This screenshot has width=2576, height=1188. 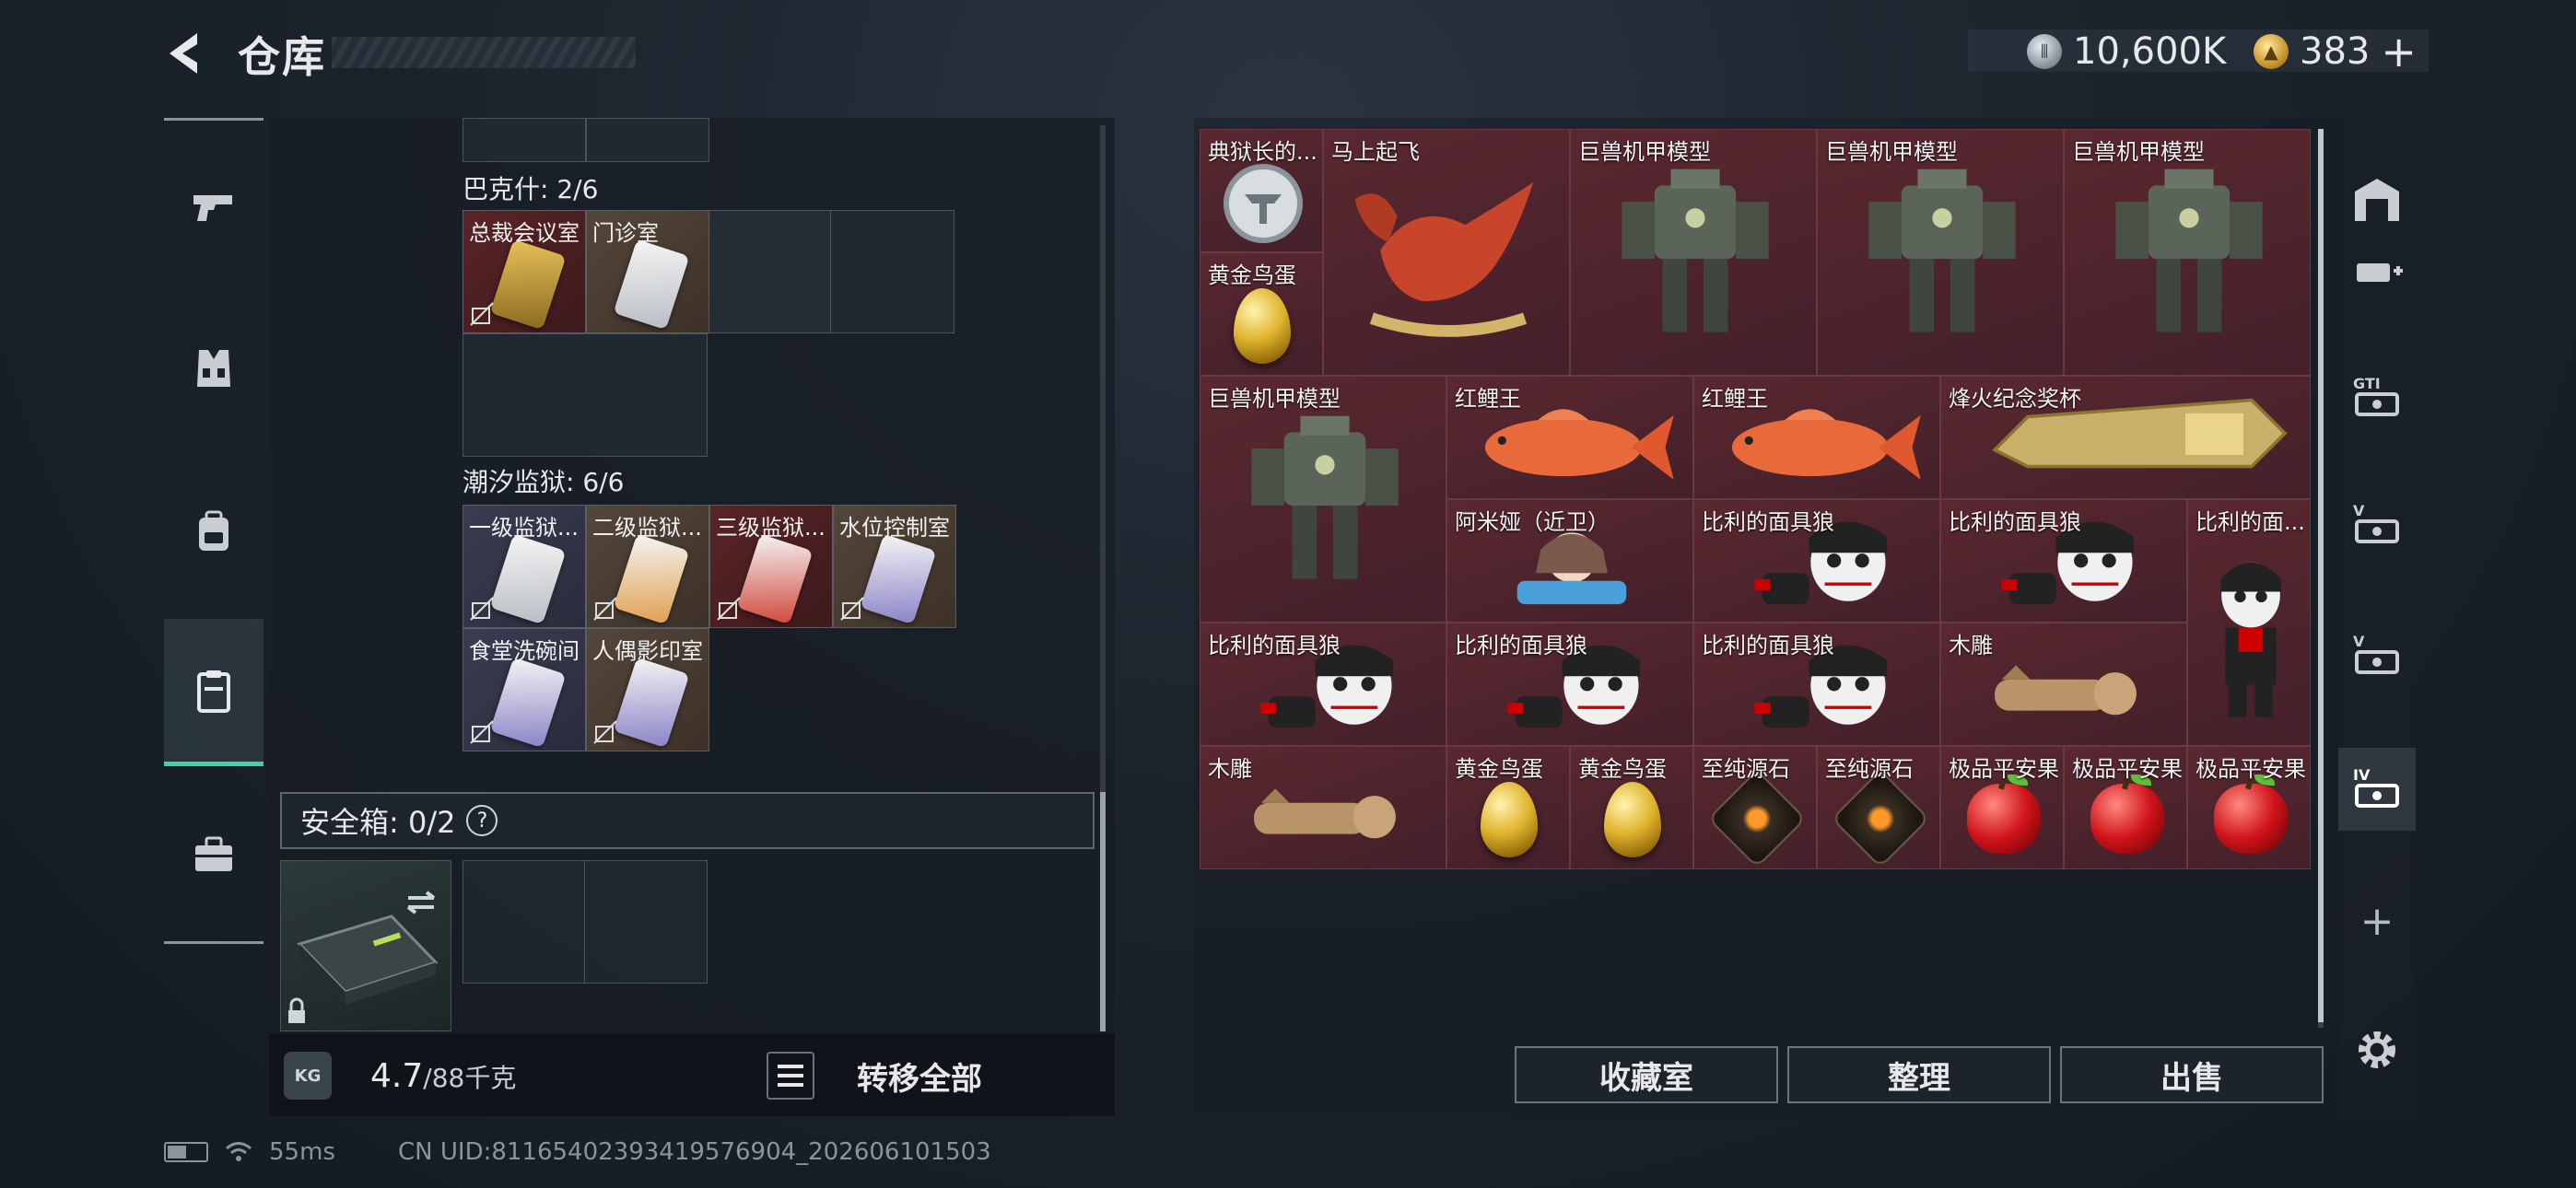 I want to click on nav-item-weapons, so click(x=213, y=206).